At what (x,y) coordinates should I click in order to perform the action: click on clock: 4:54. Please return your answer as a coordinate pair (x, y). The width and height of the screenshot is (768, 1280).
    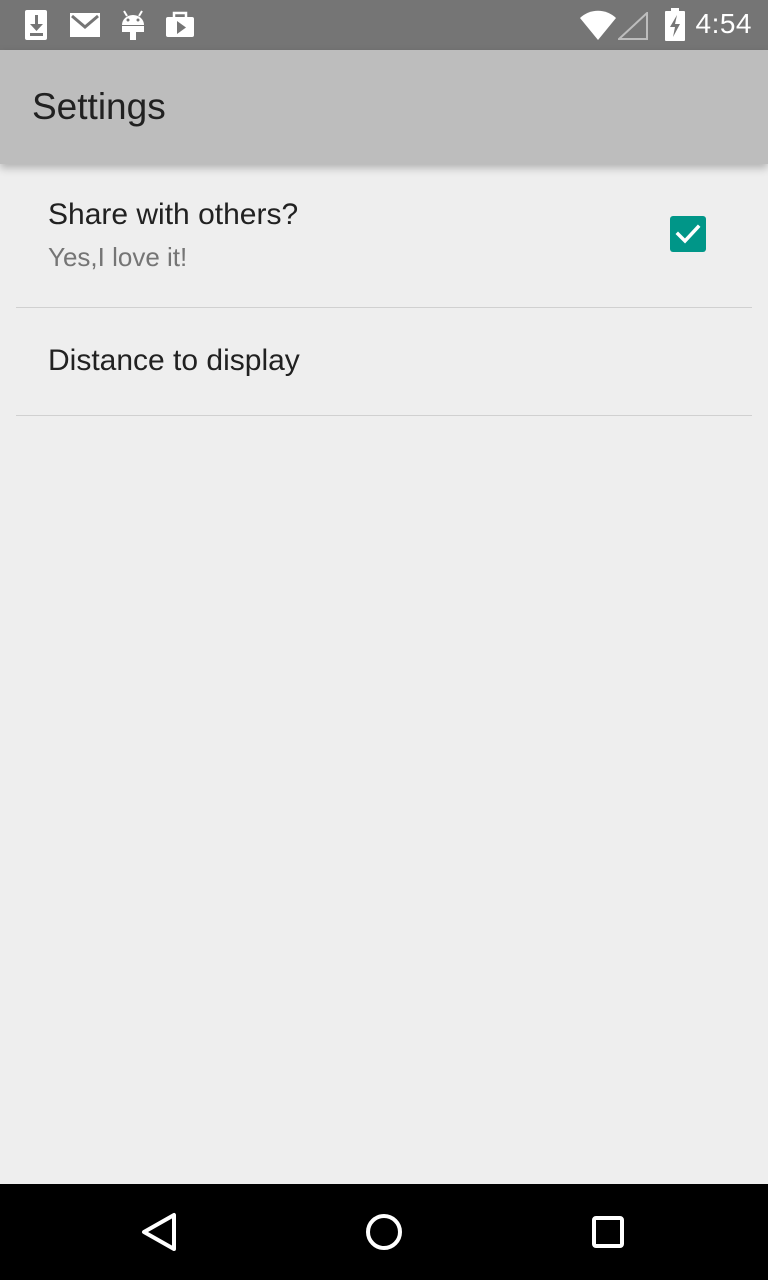
    Looking at the image, I should click on (723, 23).